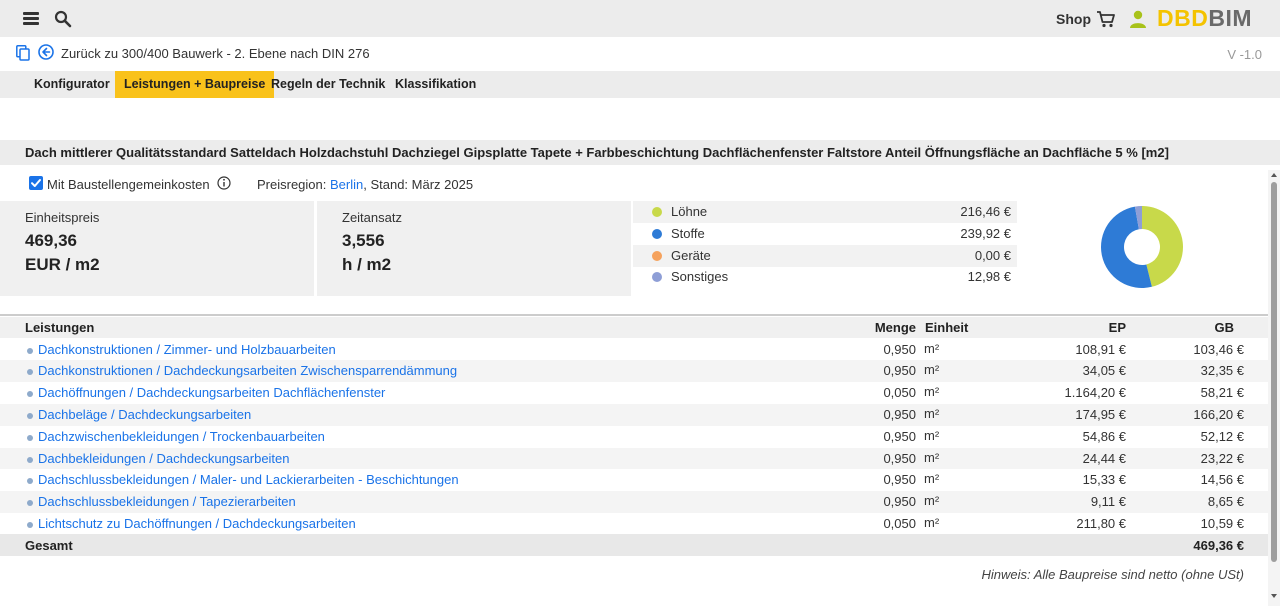  What do you see at coordinates (825, 234) in the screenshot?
I see `cost-row: Stoffe 239,92 €` at bounding box center [825, 234].